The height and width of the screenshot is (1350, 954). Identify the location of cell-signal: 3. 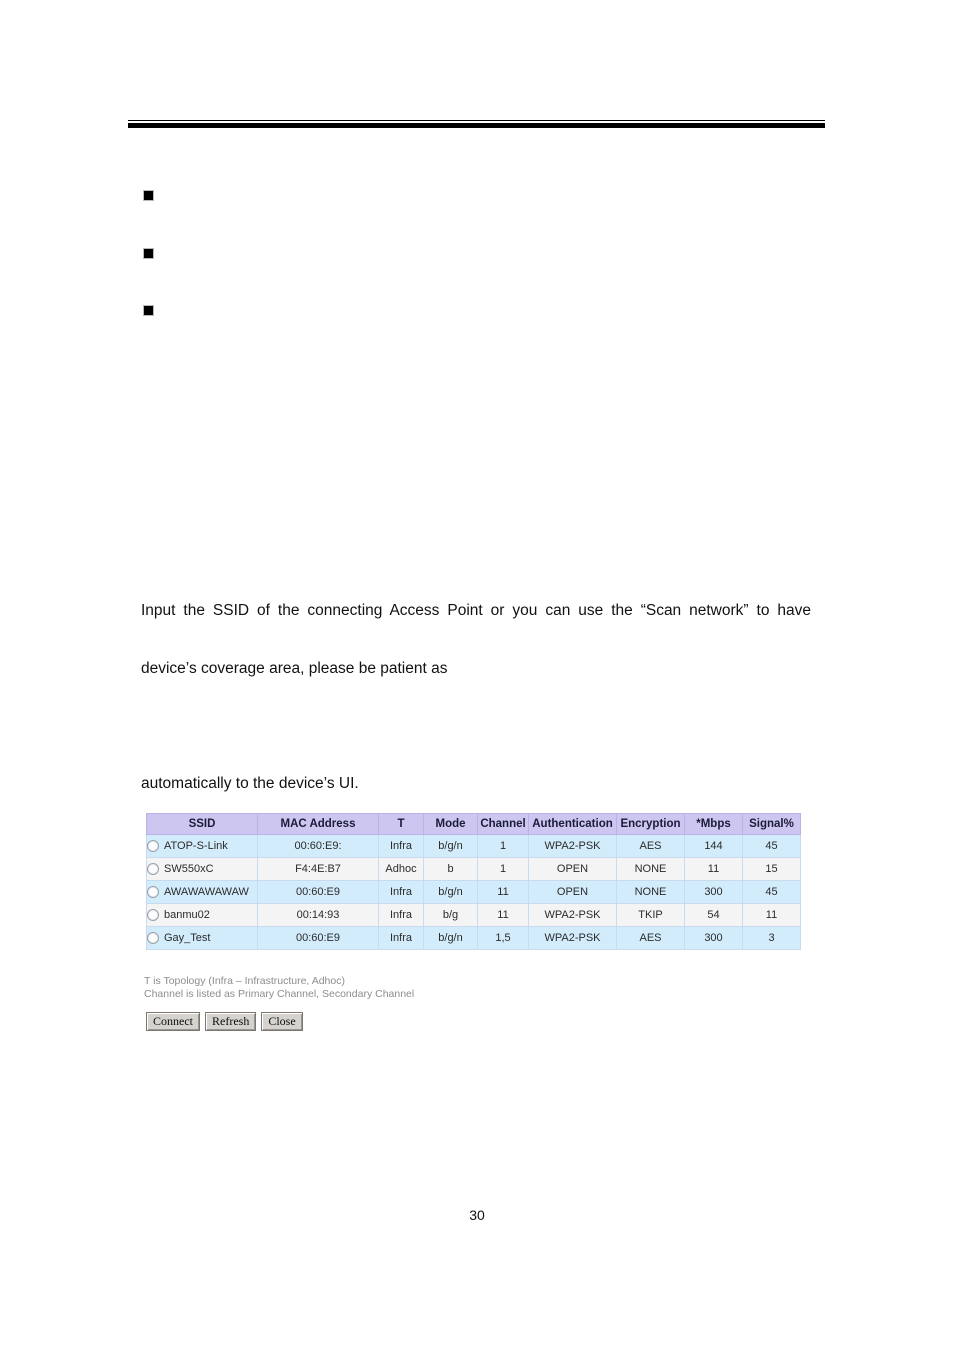
(771, 938).